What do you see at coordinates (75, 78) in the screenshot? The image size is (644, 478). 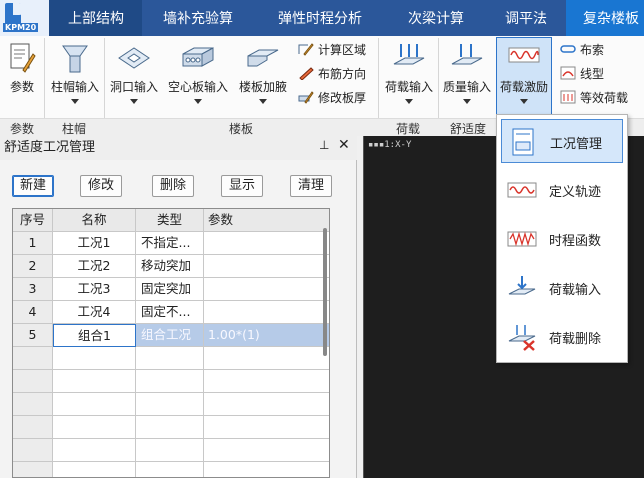 I see `cap-input-button: 柱帽输入` at bounding box center [75, 78].